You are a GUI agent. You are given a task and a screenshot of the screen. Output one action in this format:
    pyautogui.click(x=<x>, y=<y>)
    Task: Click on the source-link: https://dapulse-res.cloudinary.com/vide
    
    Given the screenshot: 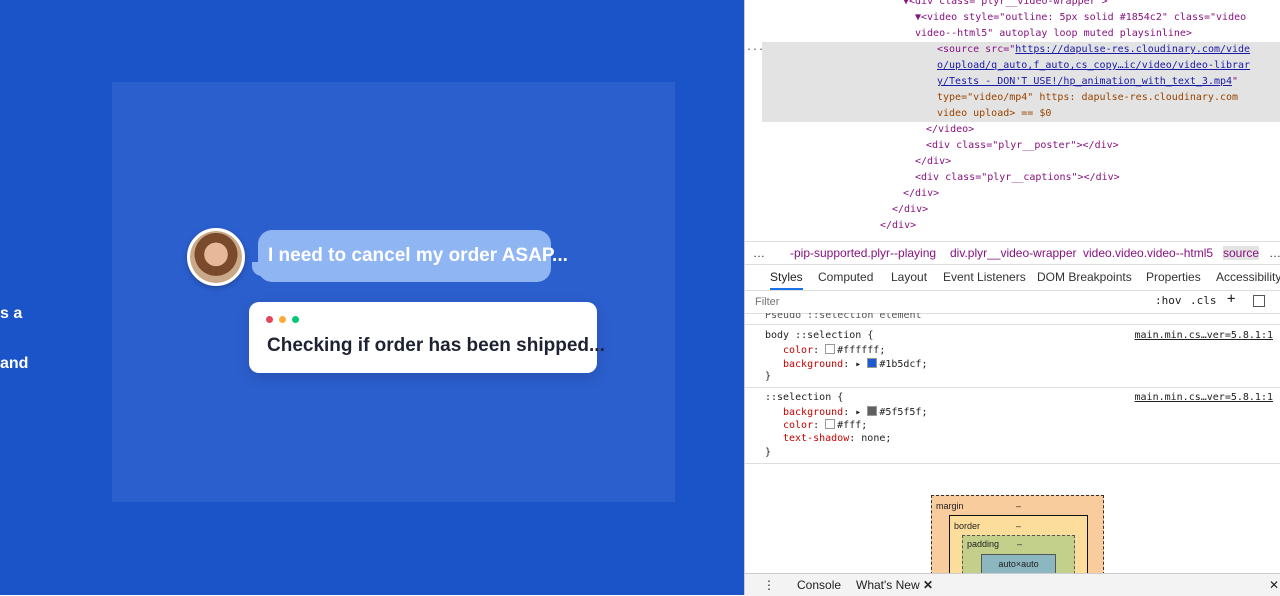 What is the action you would take?
    pyautogui.click(x=1132, y=49)
    